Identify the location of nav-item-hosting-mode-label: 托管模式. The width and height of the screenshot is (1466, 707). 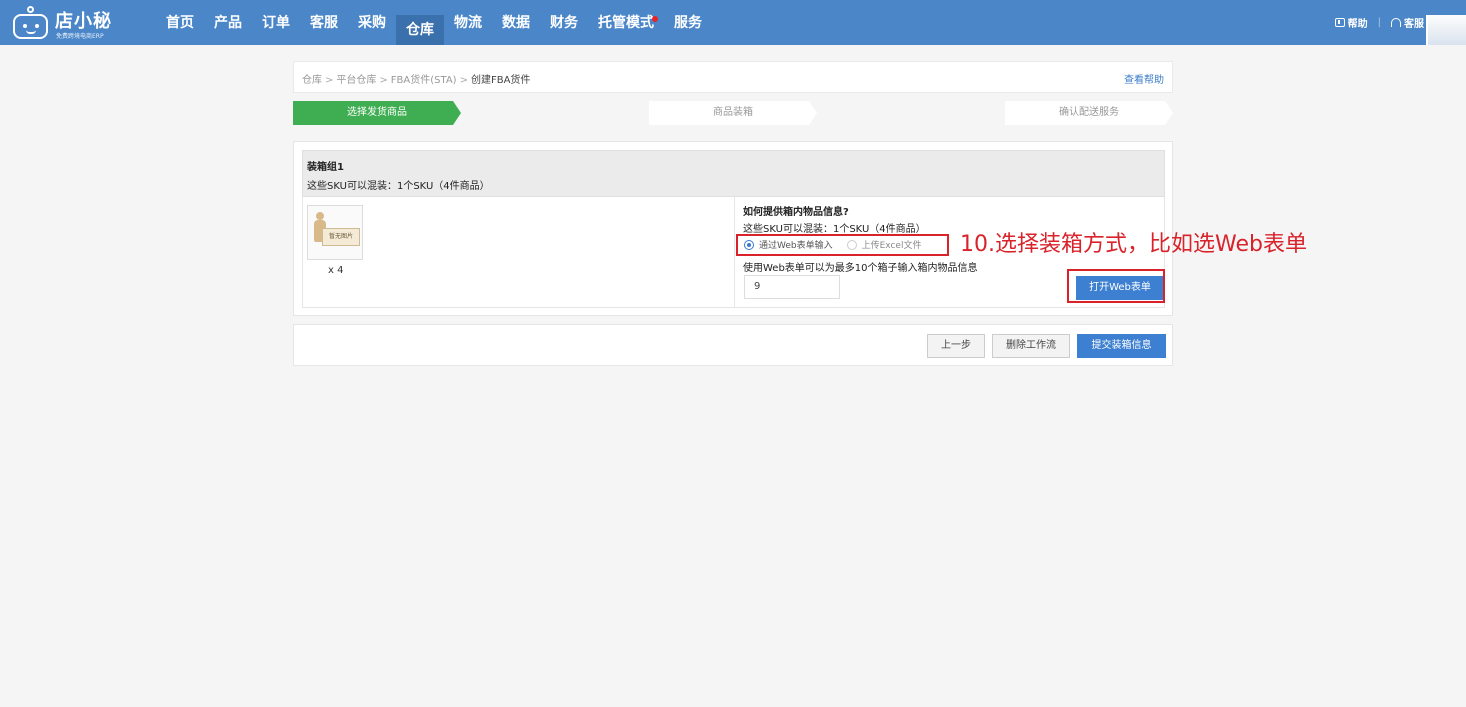
(626, 23).